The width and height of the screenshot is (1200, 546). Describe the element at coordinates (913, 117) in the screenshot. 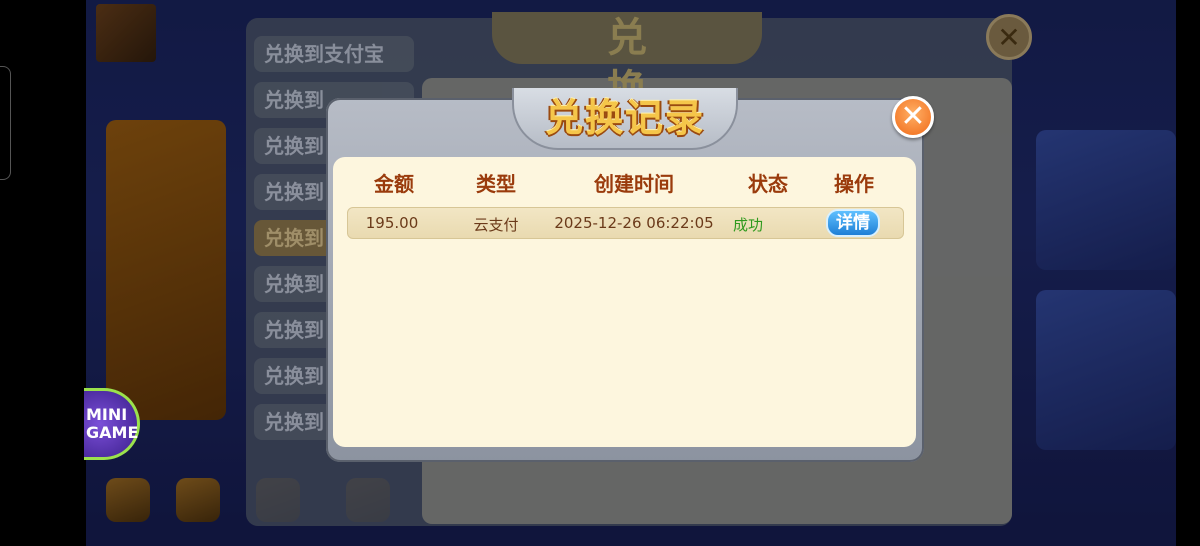

I see `close-icon: ✕` at that location.